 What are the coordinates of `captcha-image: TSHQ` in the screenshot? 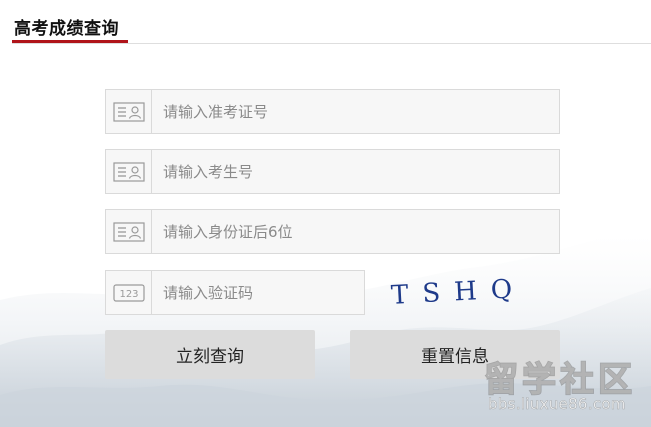 It's located at (452, 292).